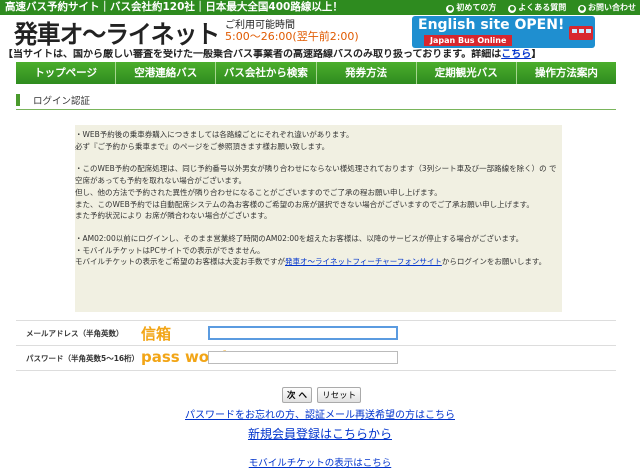 The image size is (640, 469). I want to click on forgot-password-link: パスワードをお忘れの方、認証メール再送希望の方はこちら, so click(320, 413).